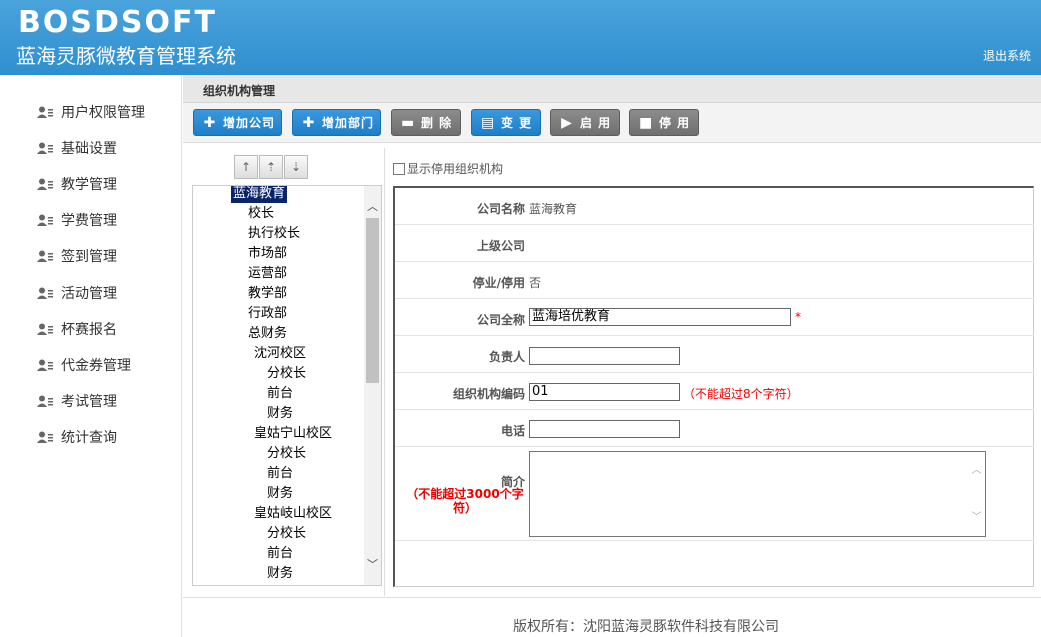 The width and height of the screenshot is (1041, 637). Describe the element at coordinates (535, 283) in the screenshot. I see `status-value: 否` at that location.